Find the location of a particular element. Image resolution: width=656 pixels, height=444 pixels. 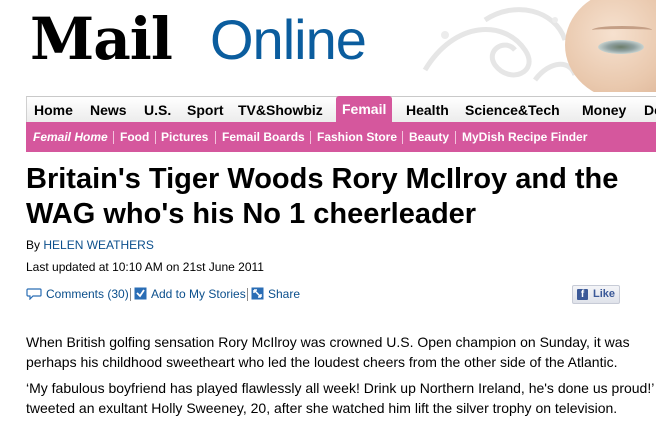

share-label: Share is located at coordinates (284, 294).